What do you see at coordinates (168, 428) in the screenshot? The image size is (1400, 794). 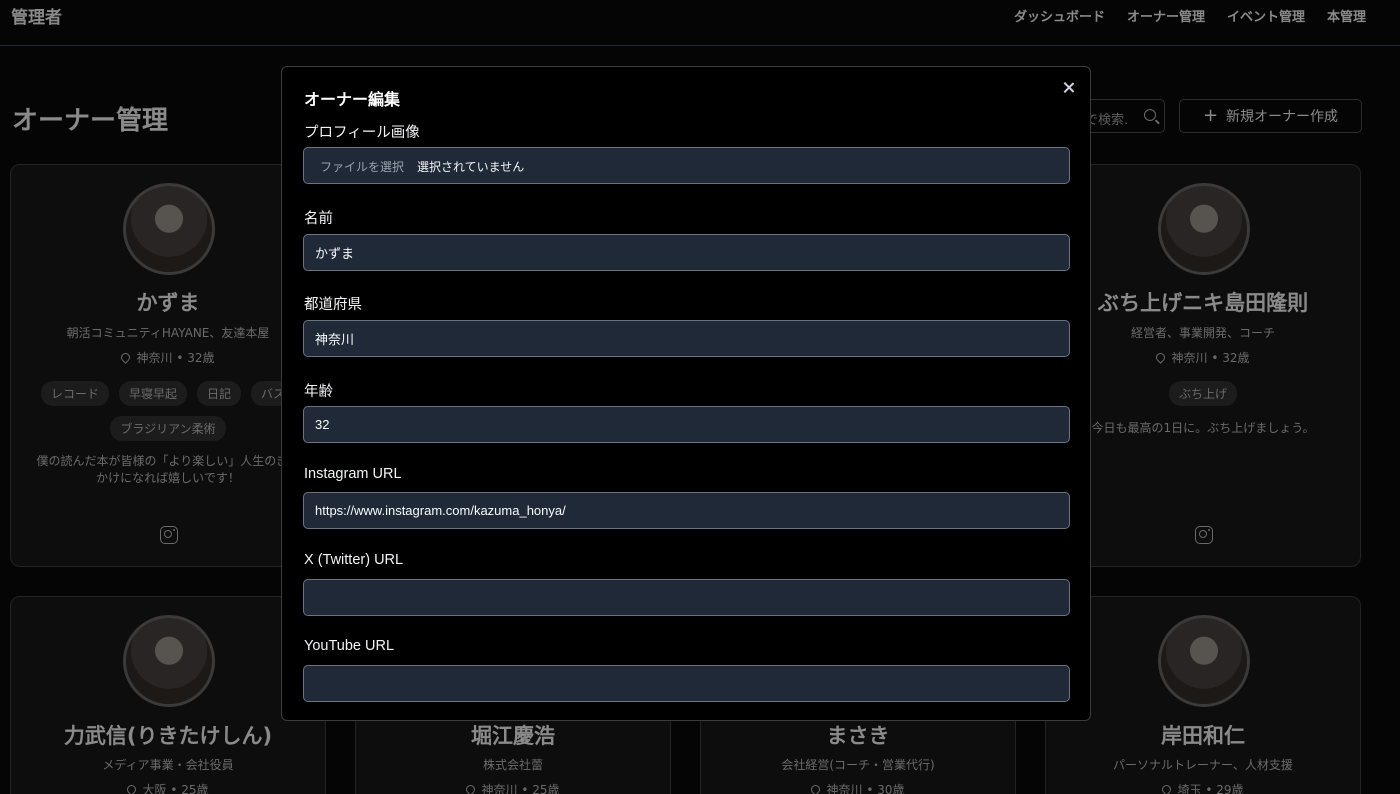 I see `tag: ブラジリアン柔術` at bounding box center [168, 428].